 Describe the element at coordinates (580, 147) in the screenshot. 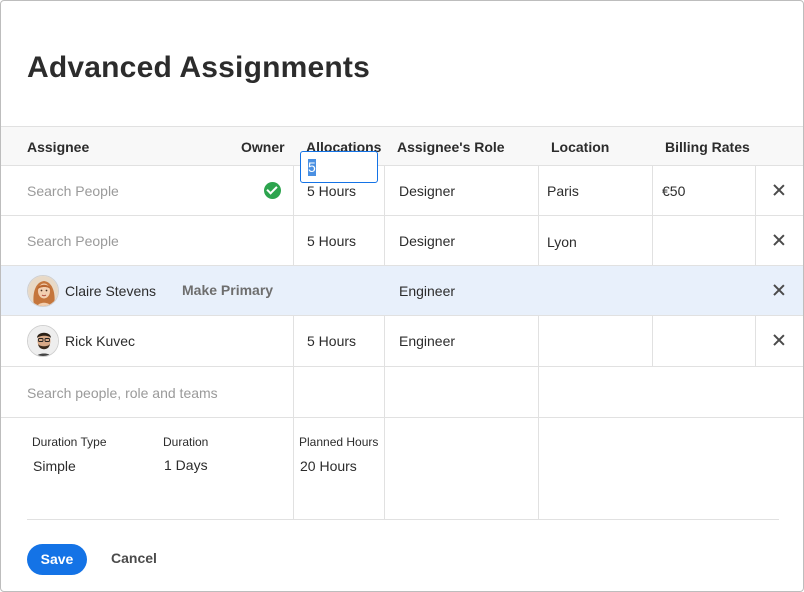

I see `header-location: Location` at that location.